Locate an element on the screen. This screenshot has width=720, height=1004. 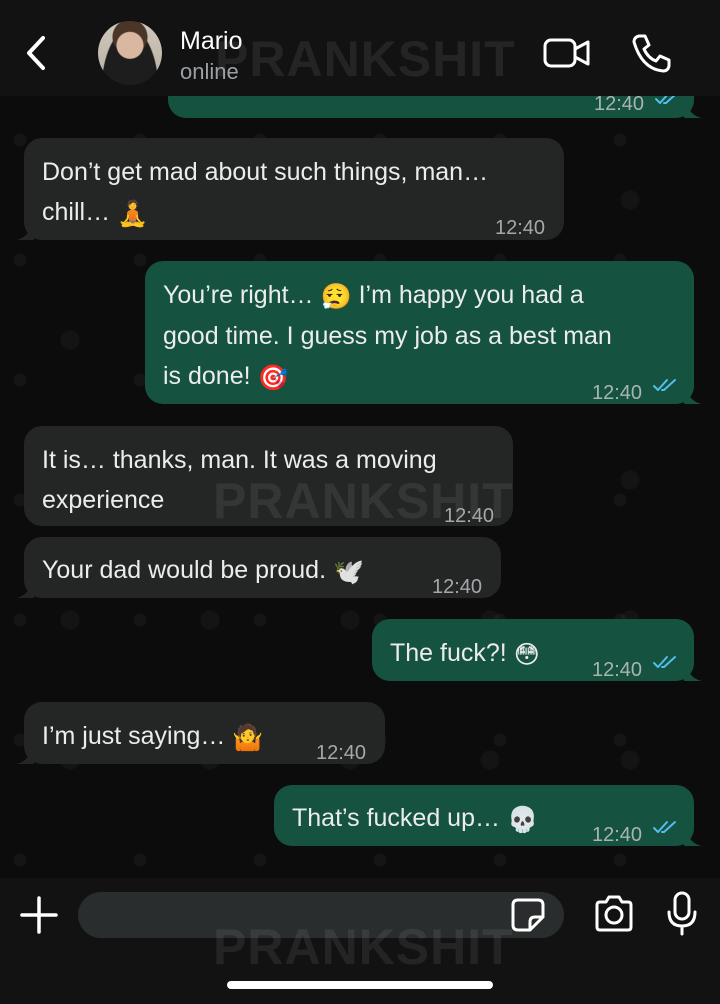
voice-call-button is located at coordinates (651, 53).